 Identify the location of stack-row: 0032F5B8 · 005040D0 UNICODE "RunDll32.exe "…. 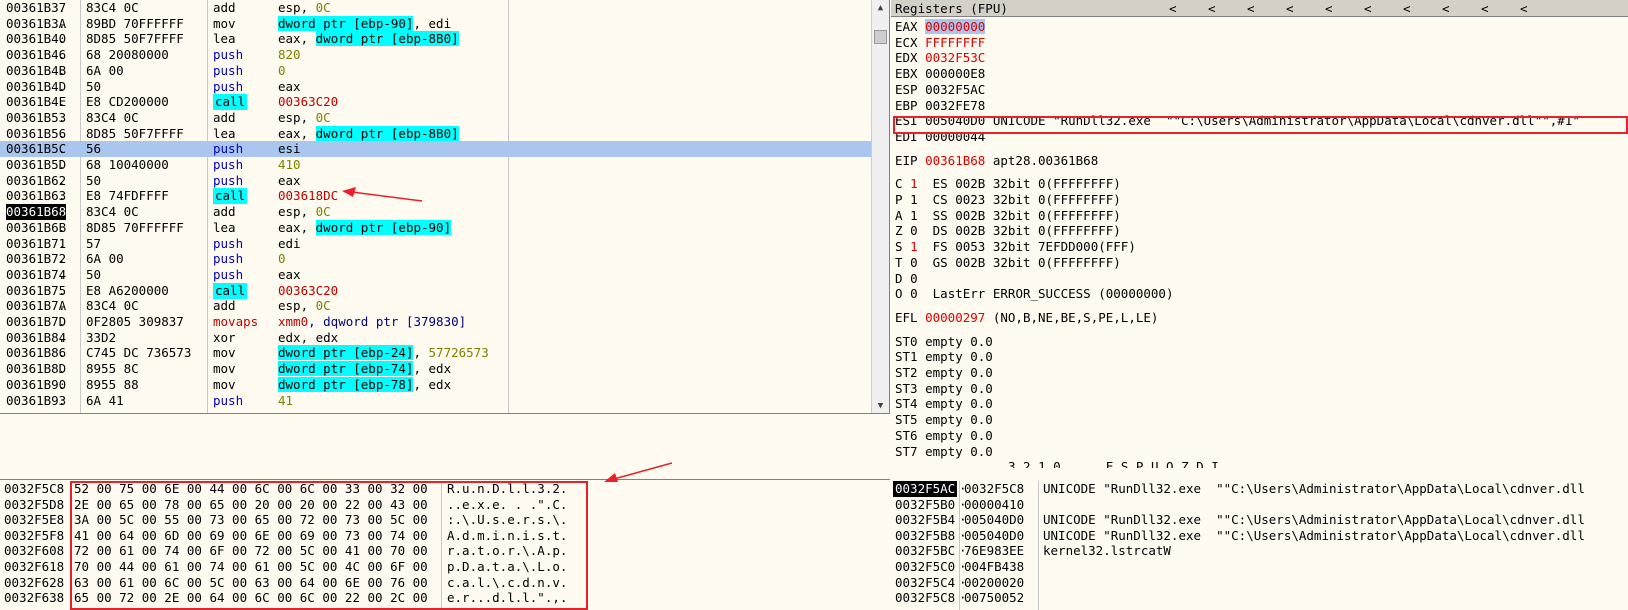
(1259, 536).